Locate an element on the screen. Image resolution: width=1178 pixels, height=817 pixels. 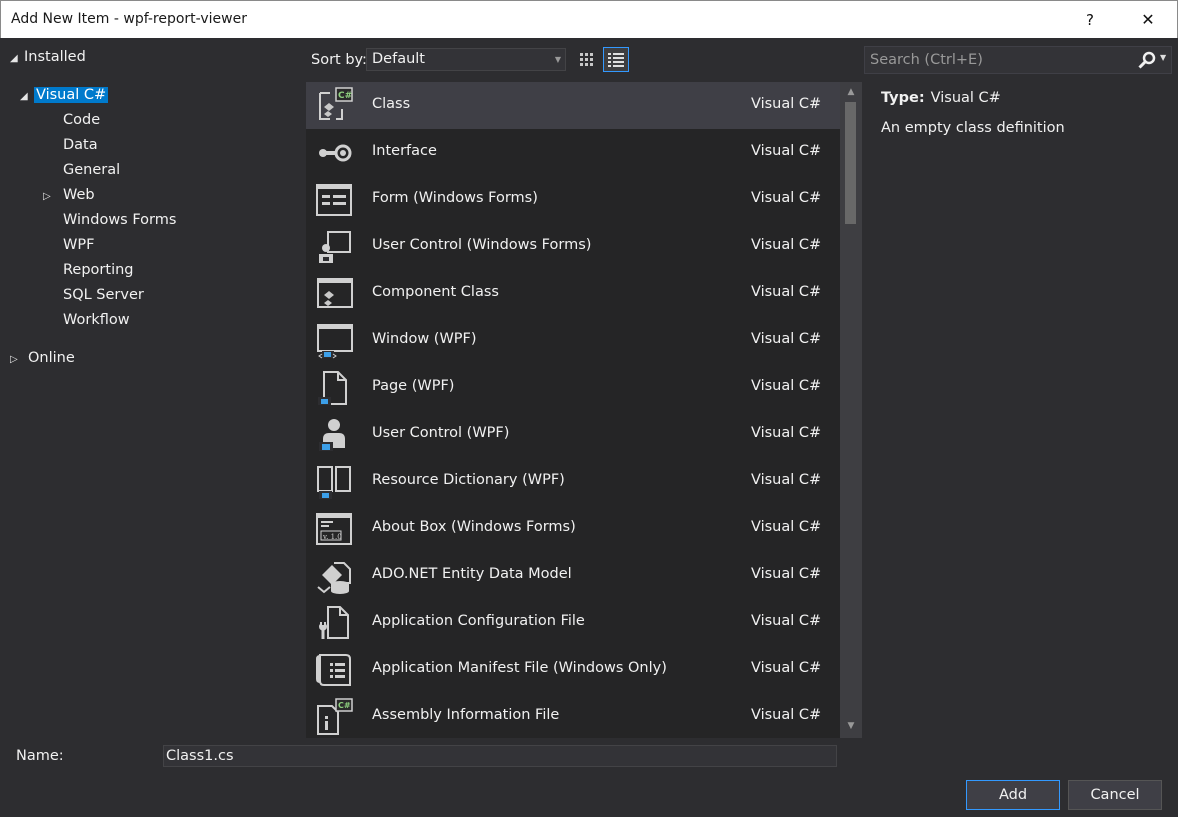
tree-node-web: ▷ Web is located at coordinates (69, 195).